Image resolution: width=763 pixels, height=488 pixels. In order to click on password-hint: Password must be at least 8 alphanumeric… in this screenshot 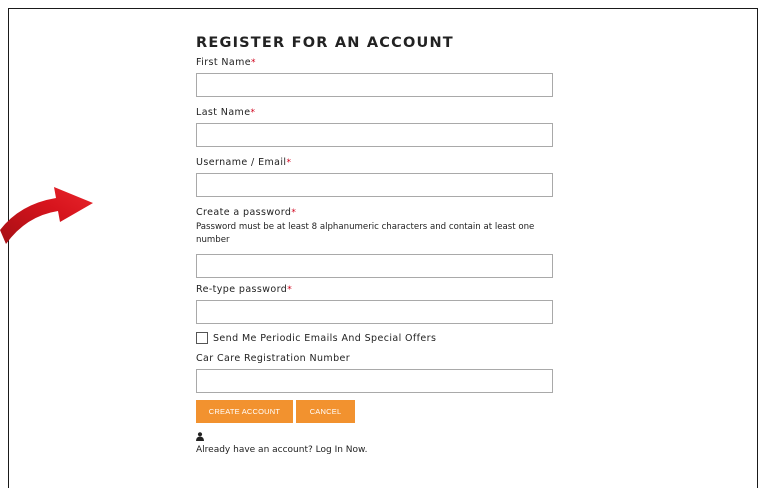, I will do `click(365, 233)`.